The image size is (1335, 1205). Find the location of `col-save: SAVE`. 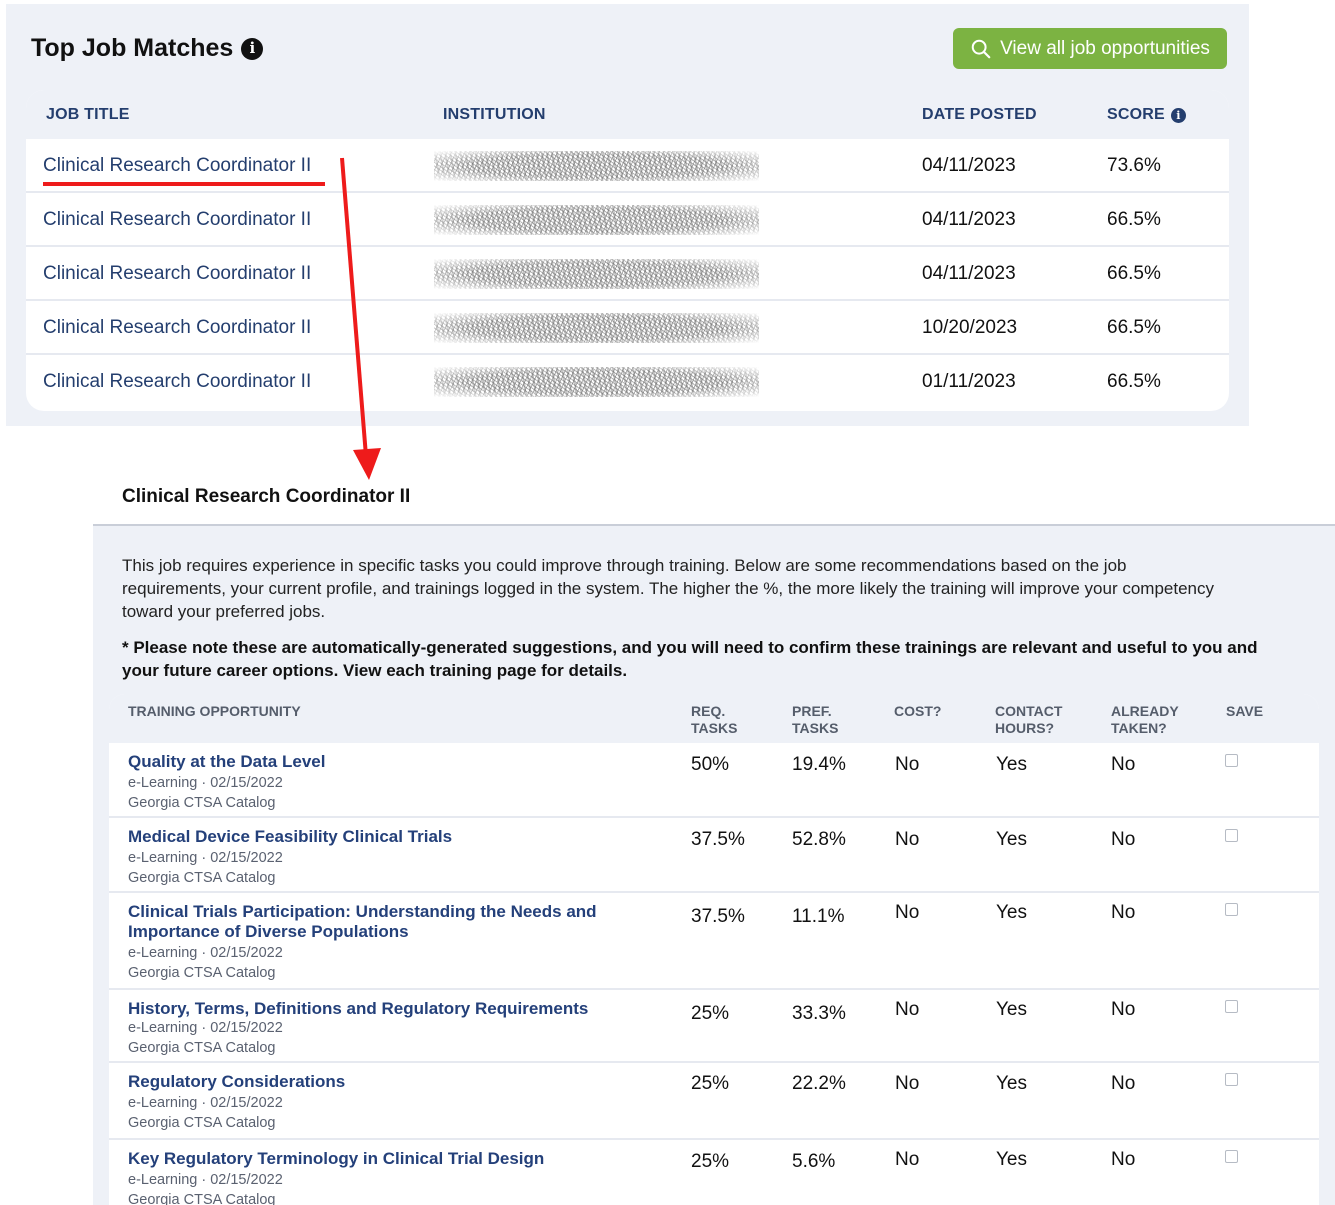

col-save: SAVE is located at coordinates (1244, 711).